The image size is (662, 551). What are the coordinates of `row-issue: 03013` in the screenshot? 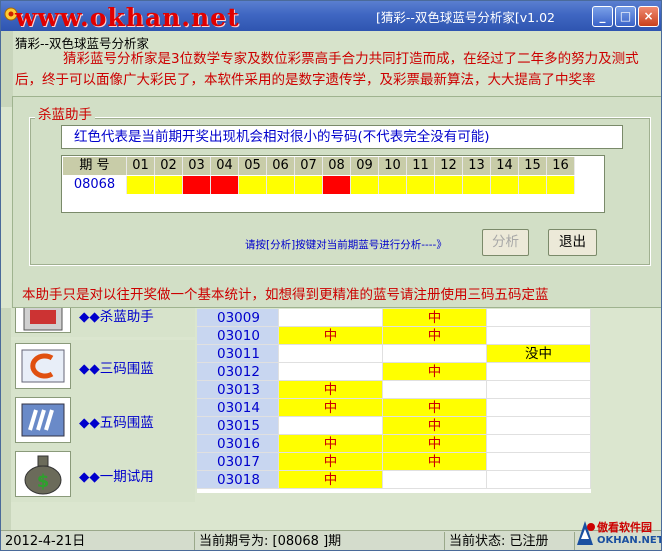 It's located at (238, 390).